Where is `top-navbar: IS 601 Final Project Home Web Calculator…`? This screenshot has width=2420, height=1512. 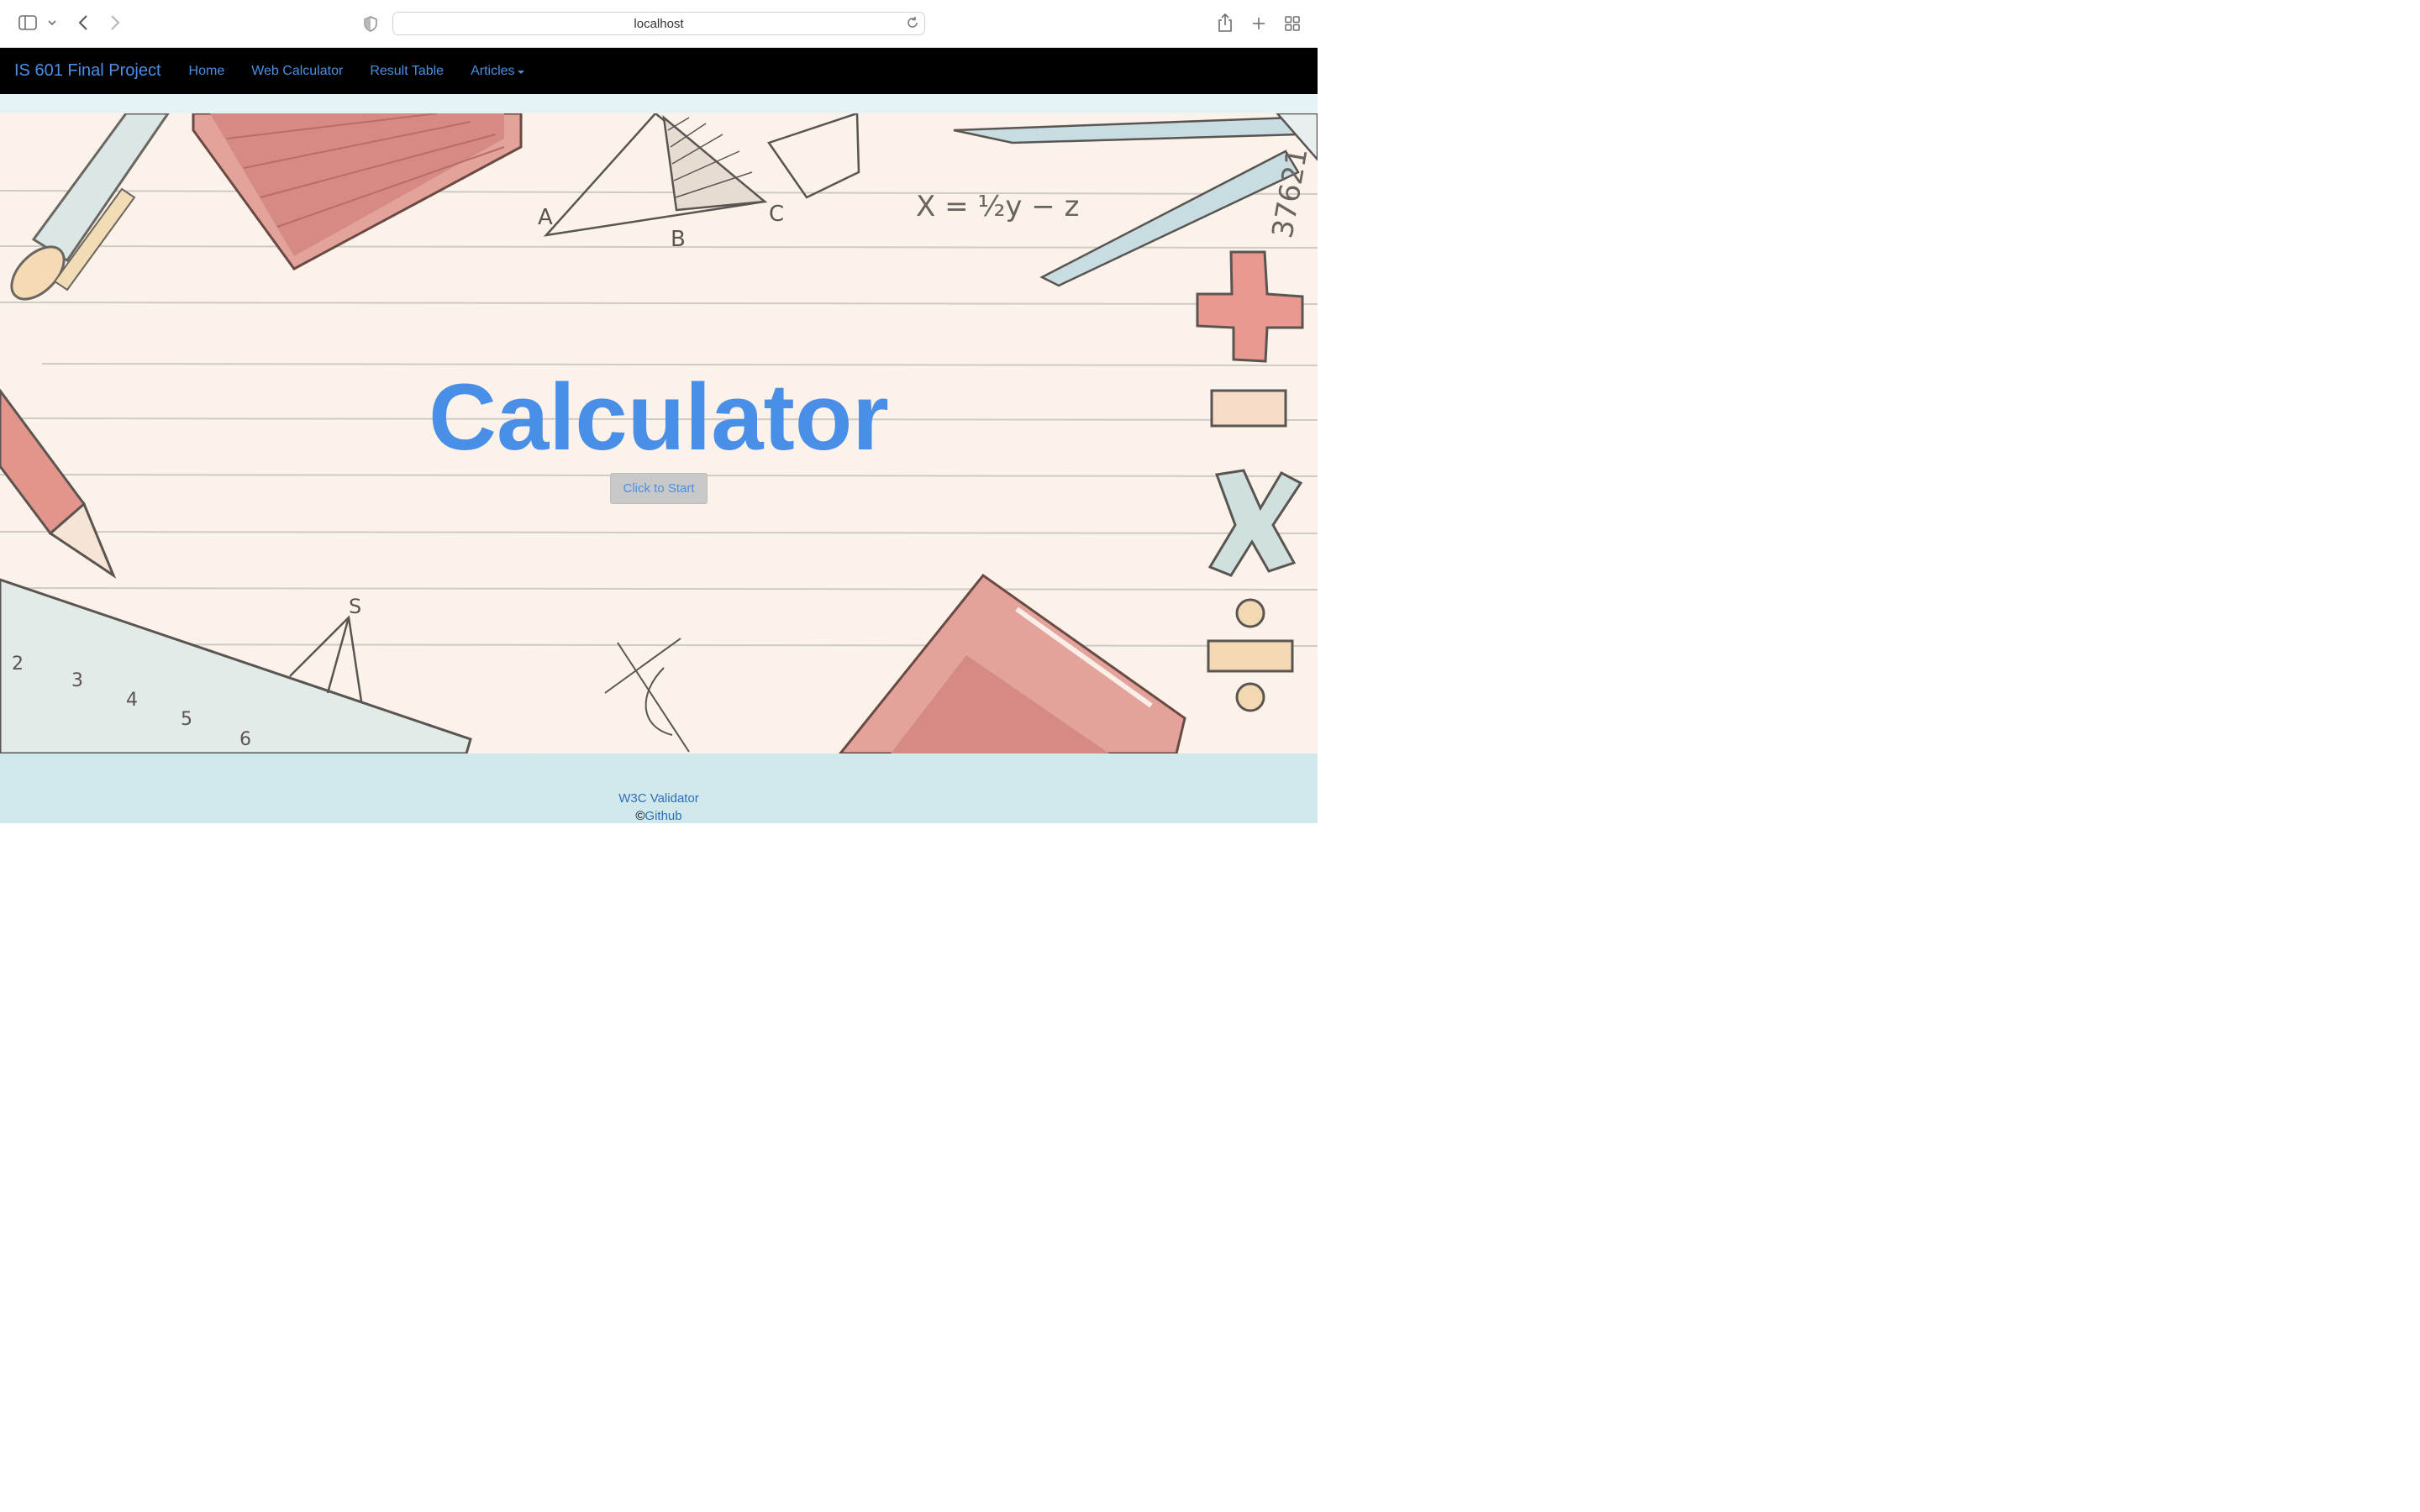
top-navbar: IS 601 Final Project Home Web Calculator… is located at coordinates (659, 71).